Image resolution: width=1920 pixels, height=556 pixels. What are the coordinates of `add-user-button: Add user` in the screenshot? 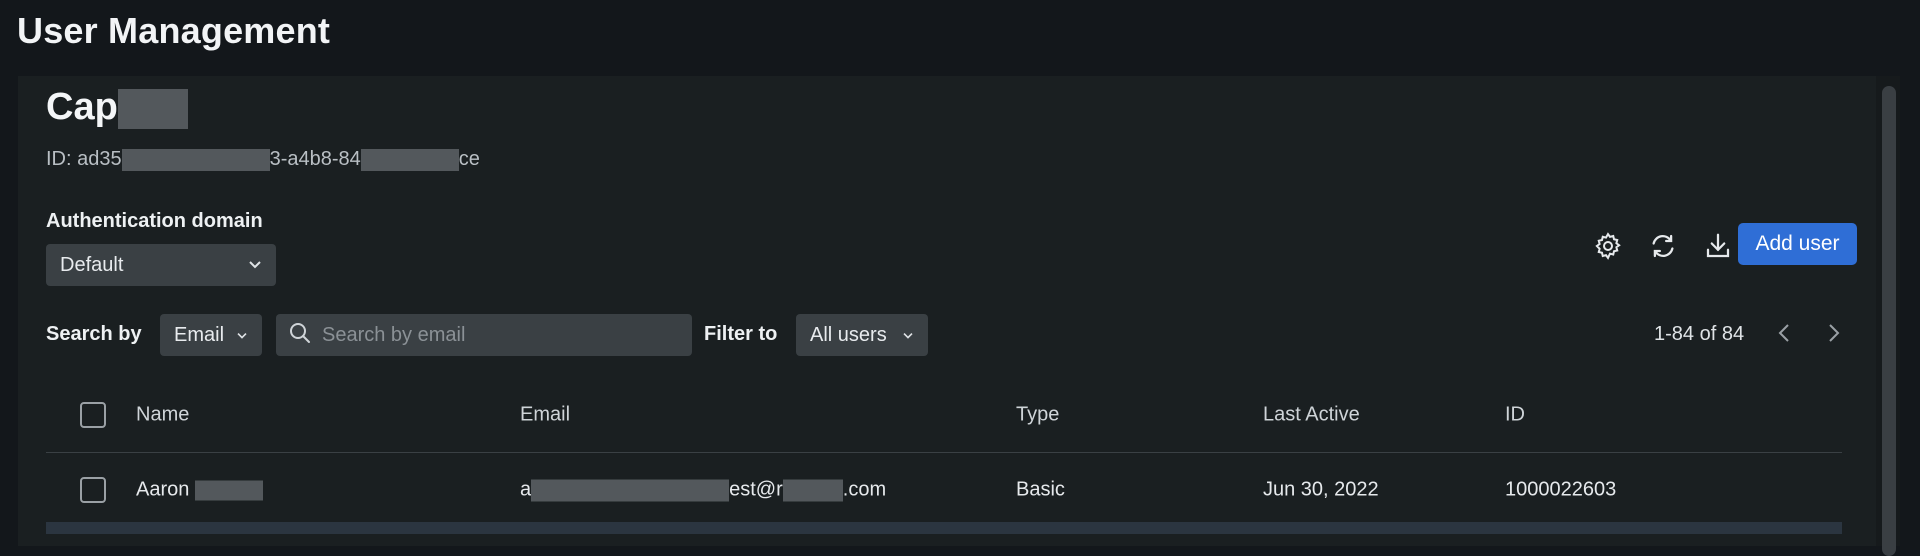 It's located at (1797, 244).